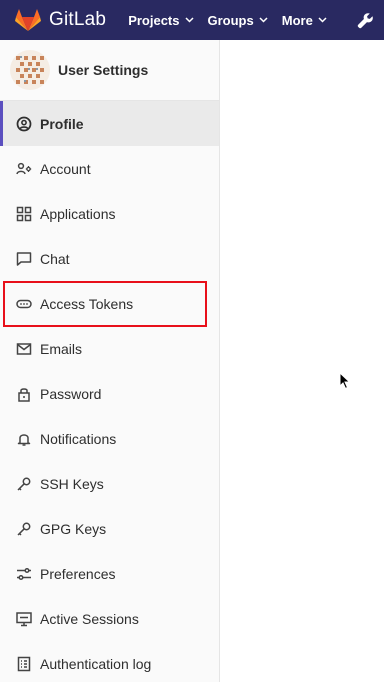 The width and height of the screenshot is (384, 686). I want to click on sidebar-item-label: Emails, so click(61, 348).